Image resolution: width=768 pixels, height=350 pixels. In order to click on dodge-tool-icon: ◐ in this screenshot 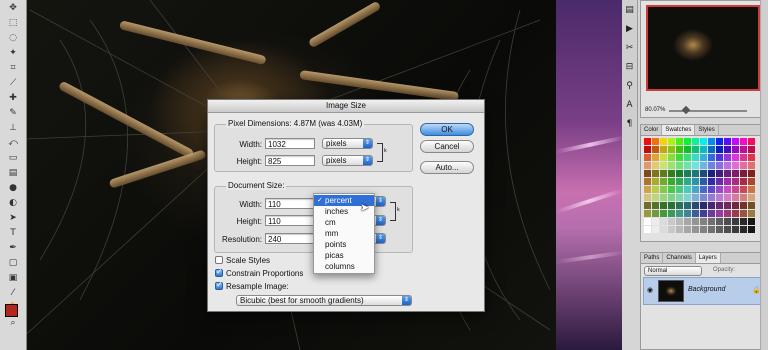, I will do `click(13, 203)`.